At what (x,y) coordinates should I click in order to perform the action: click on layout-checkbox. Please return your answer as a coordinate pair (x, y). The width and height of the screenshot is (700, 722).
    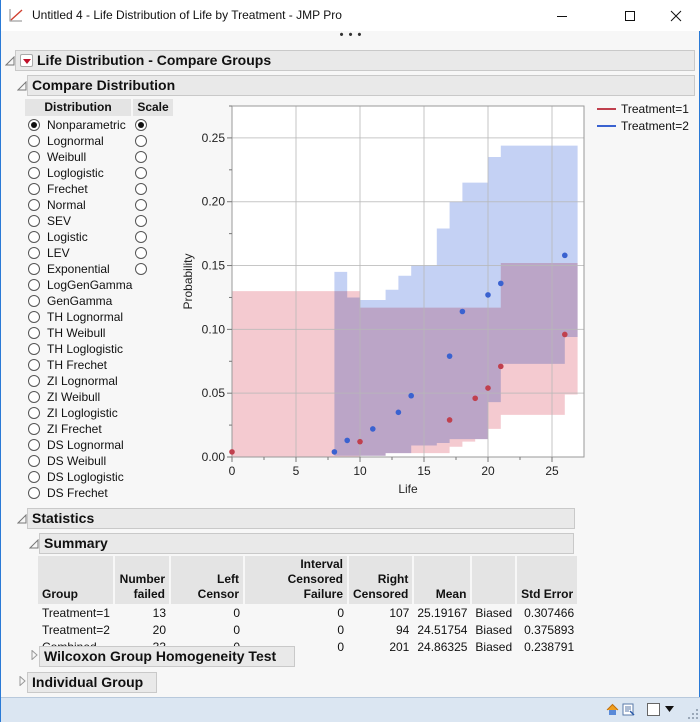
    Looking at the image, I should click on (653, 709).